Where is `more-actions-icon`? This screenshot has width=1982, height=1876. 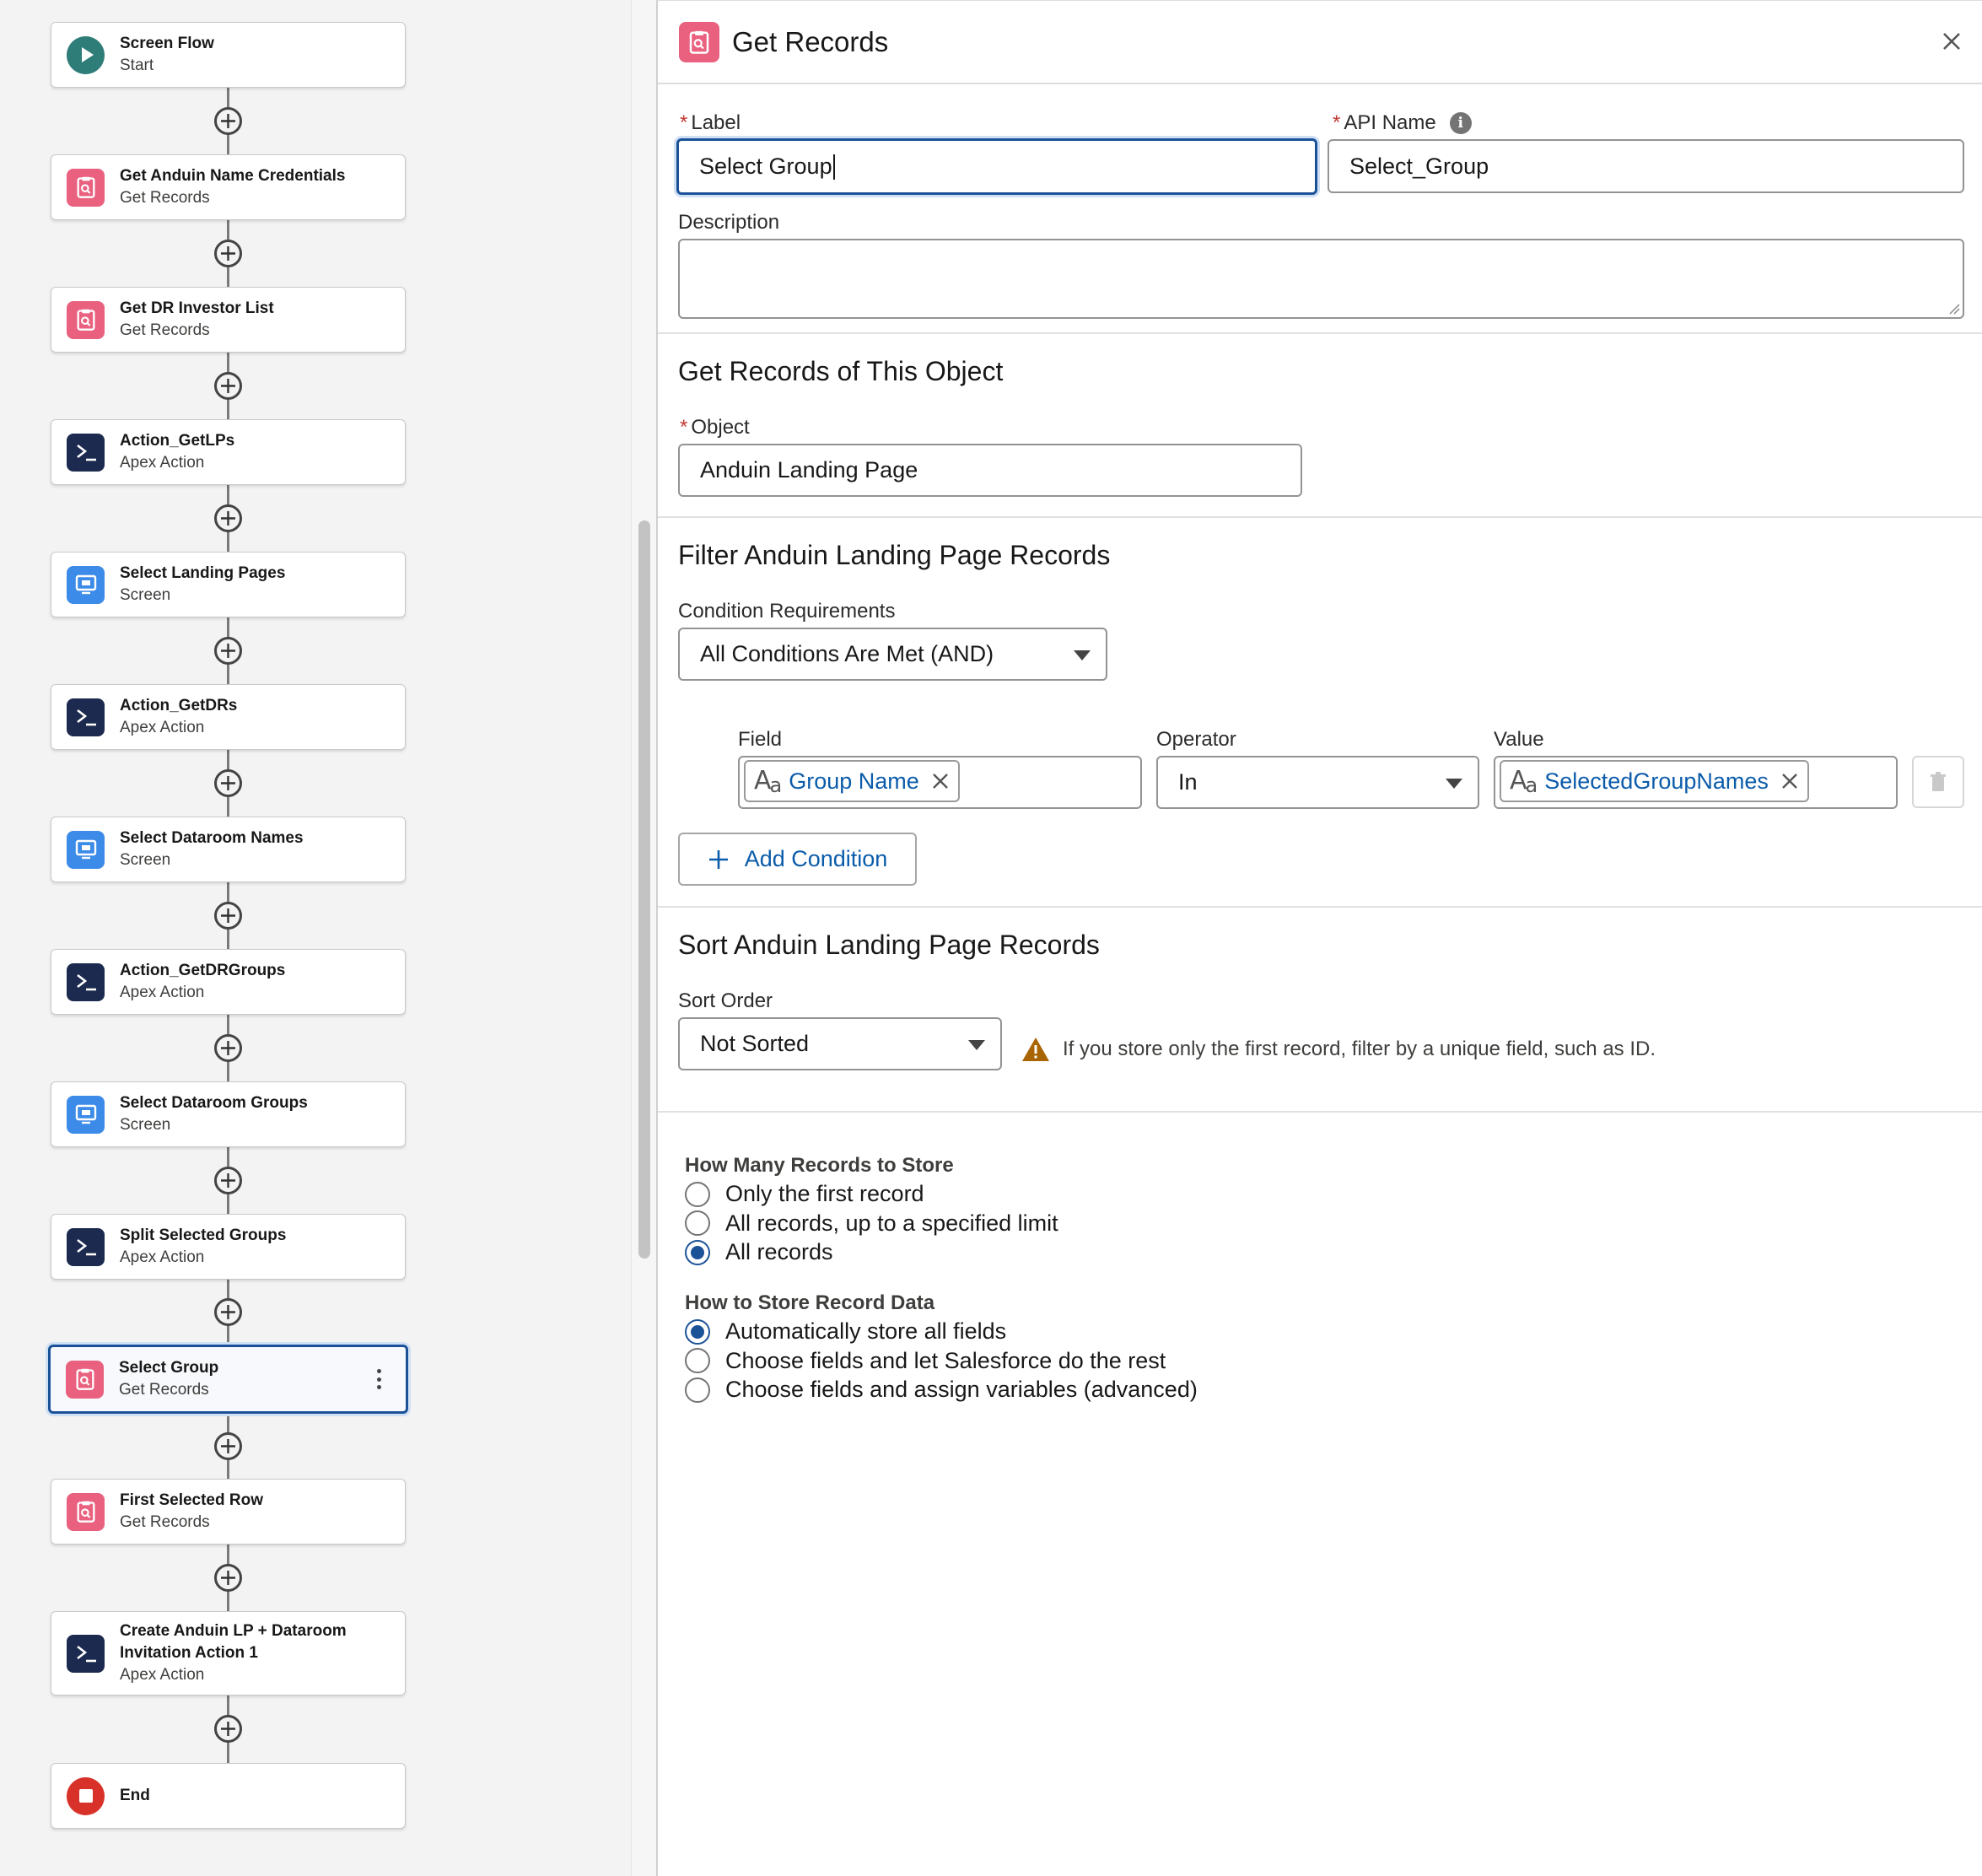
more-actions-icon is located at coordinates (379, 1379).